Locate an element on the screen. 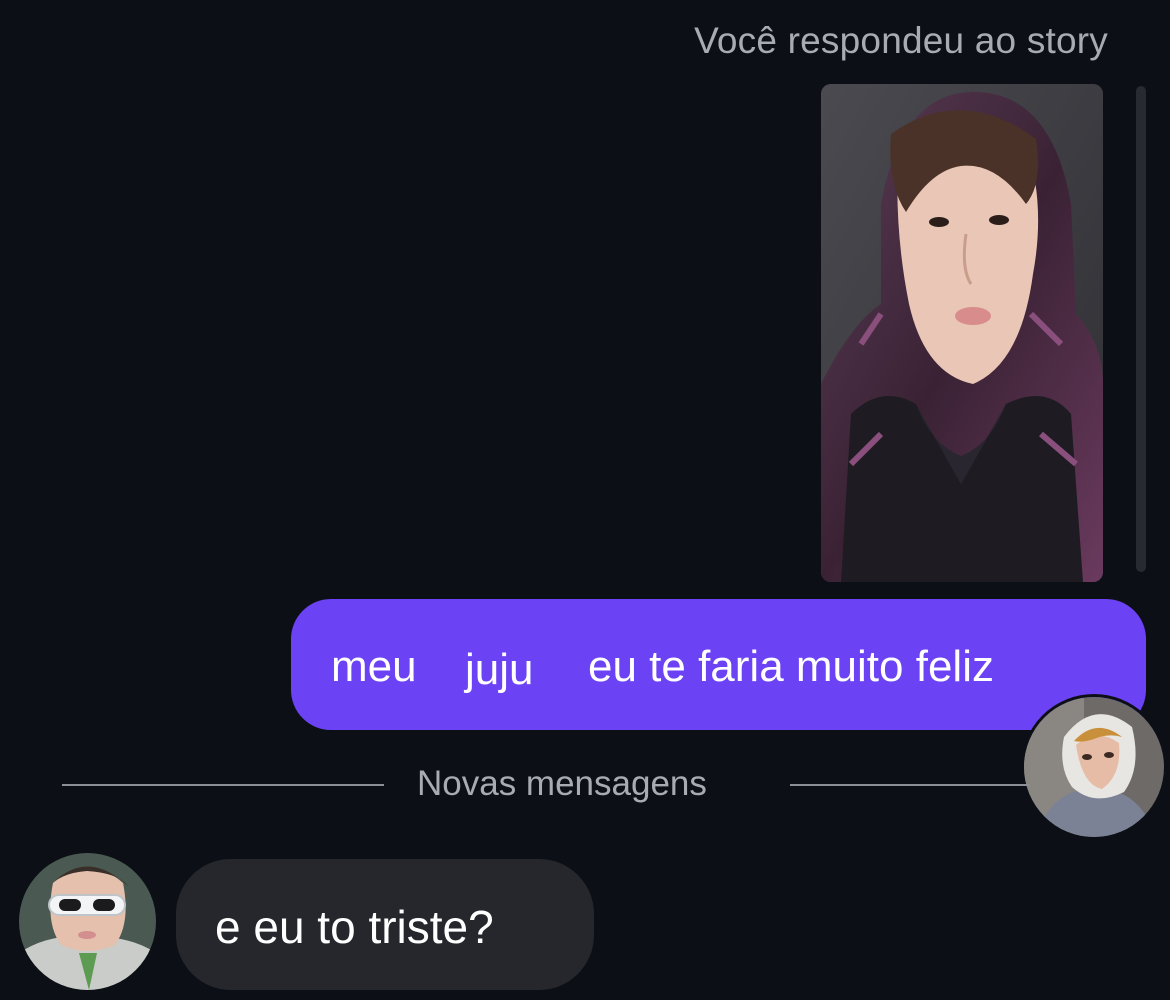  received-message-text: e eu to triste? is located at coordinates (354, 927).